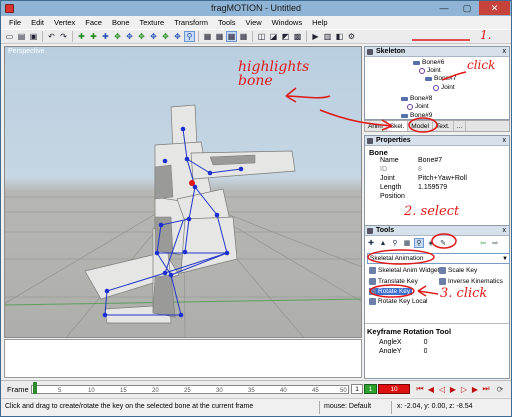  Describe the element at coordinates (442, 389) in the screenshot. I see `prev-frame-icon: ◁` at that location.